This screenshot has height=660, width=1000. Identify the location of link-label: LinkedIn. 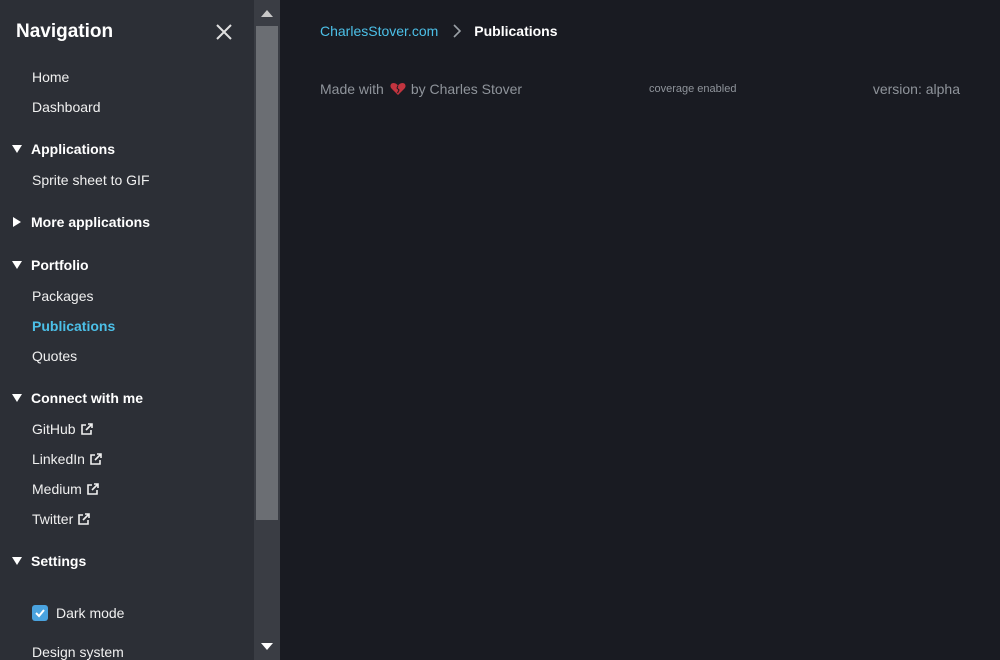
(58, 459).